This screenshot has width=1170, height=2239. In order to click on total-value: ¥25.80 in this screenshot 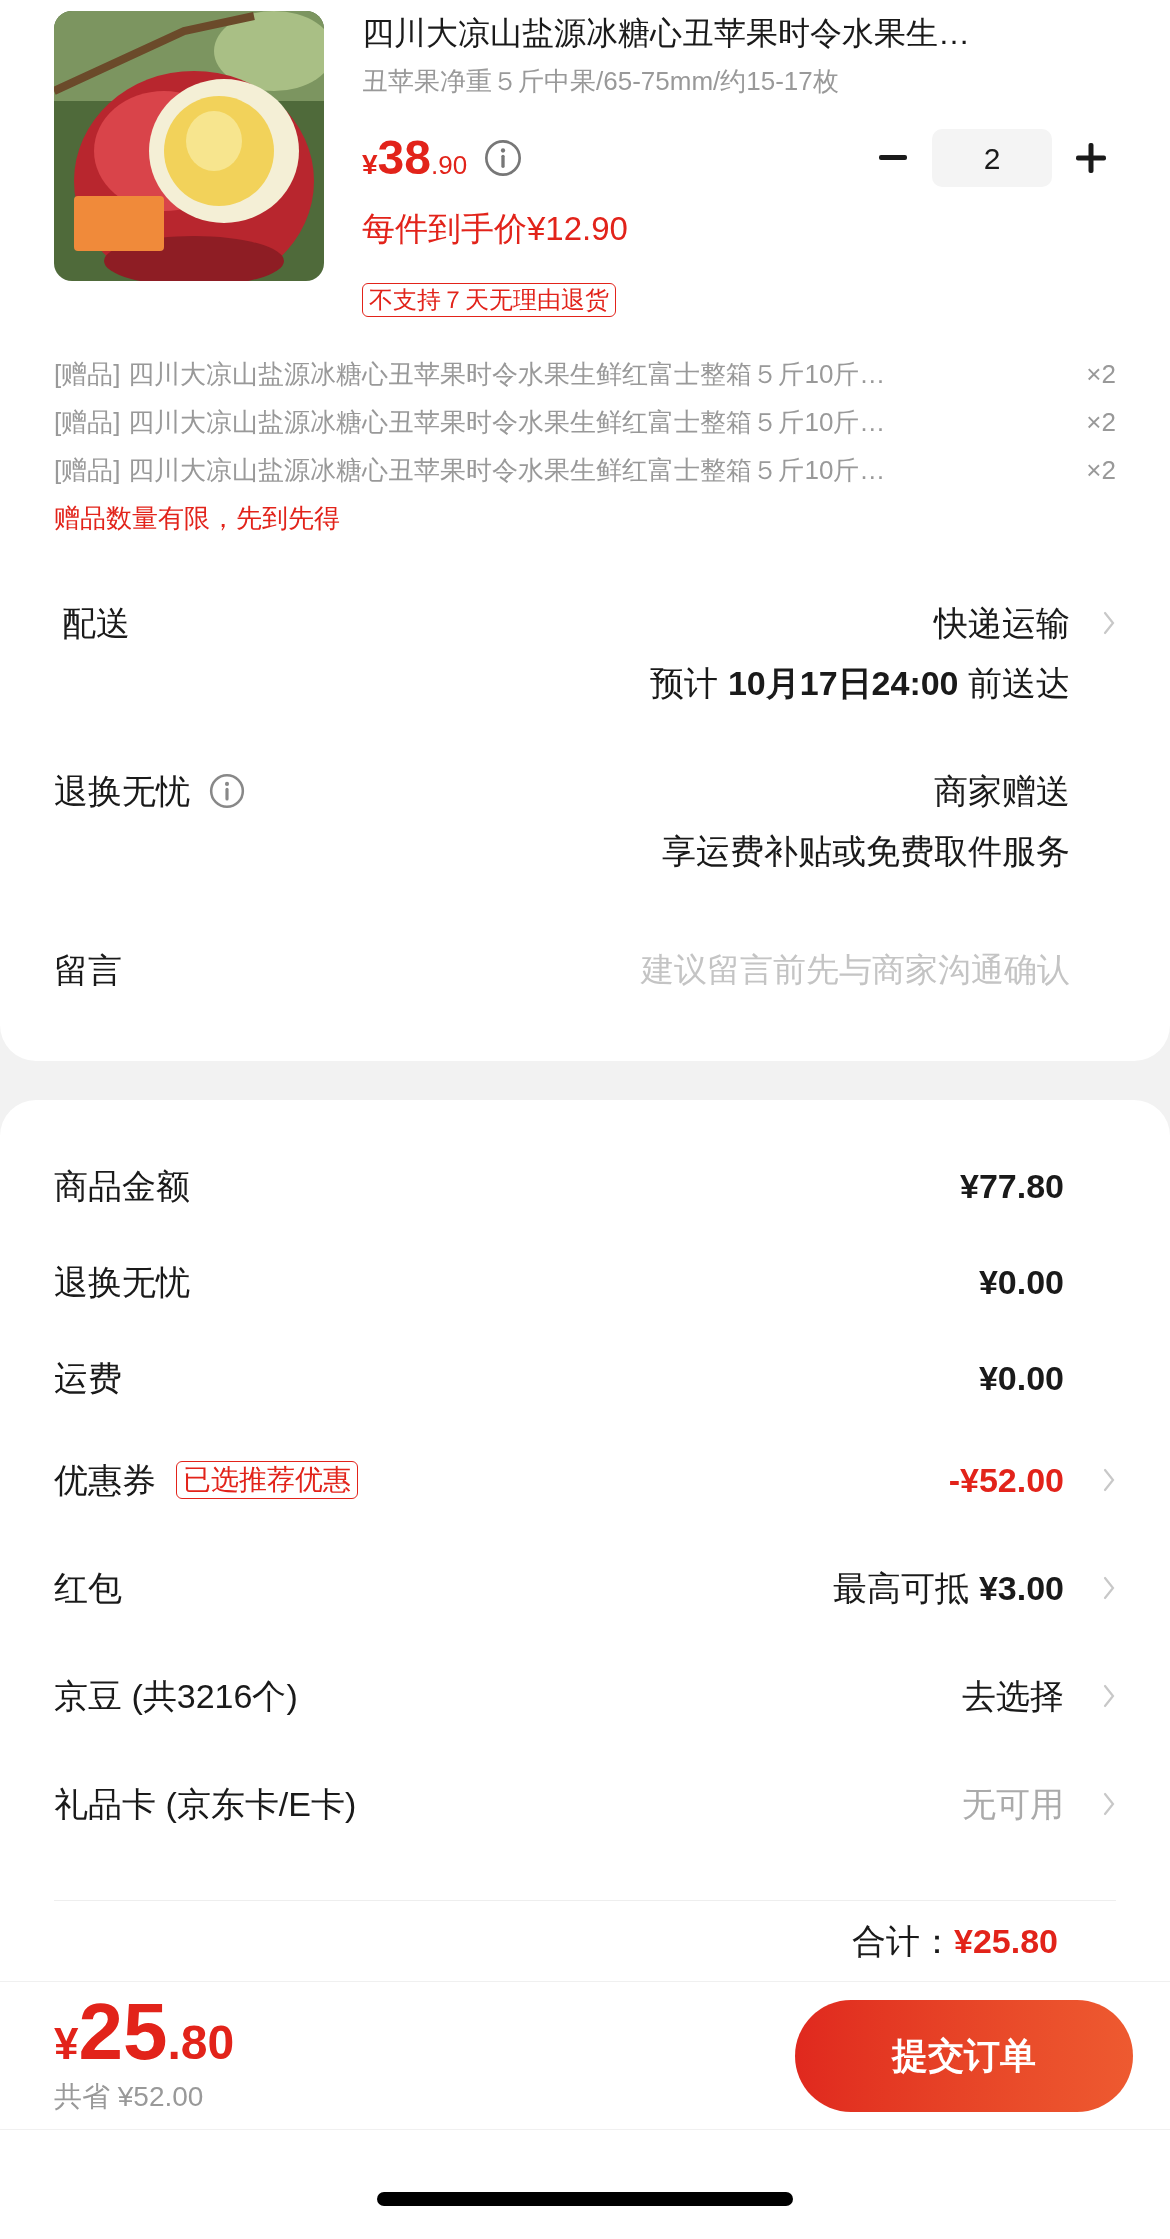, I will do `click(1006, 1941)`.